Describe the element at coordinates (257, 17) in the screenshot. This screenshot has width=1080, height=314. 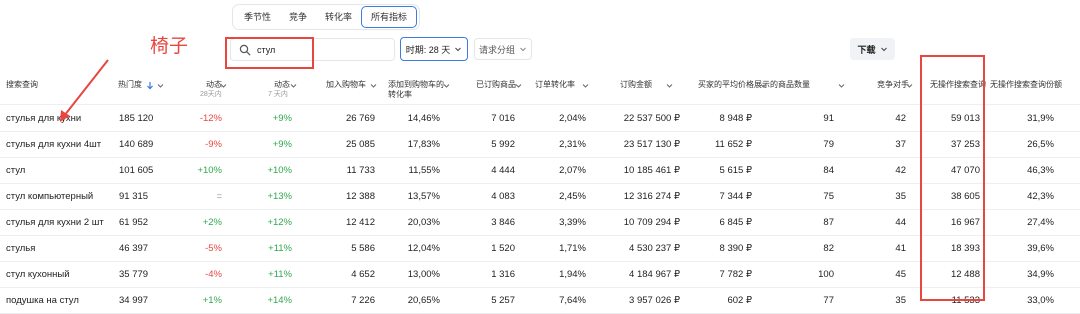
I see `tab-seasonality: 季节性` at that location.